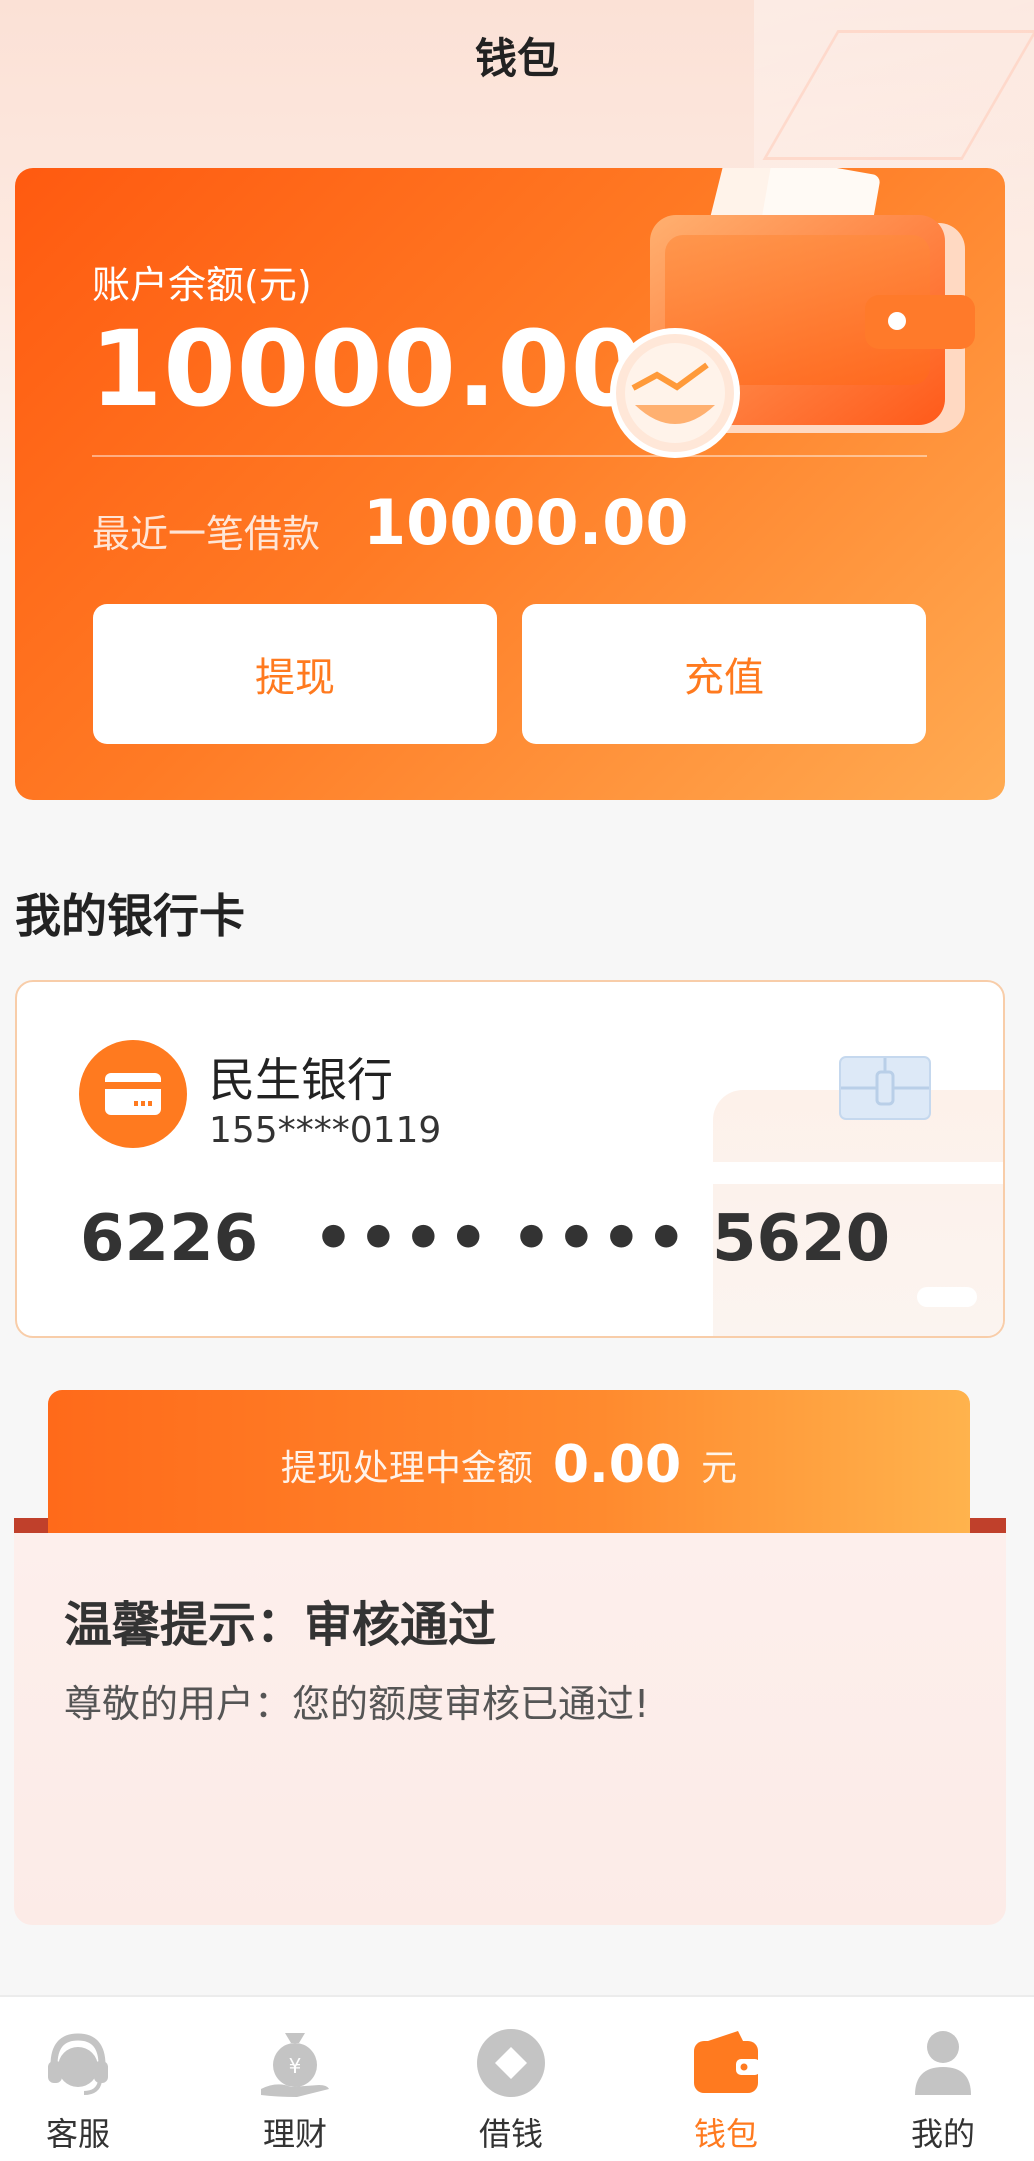  I want to click on card-number-part-3: ••••, so click(601, 1239).